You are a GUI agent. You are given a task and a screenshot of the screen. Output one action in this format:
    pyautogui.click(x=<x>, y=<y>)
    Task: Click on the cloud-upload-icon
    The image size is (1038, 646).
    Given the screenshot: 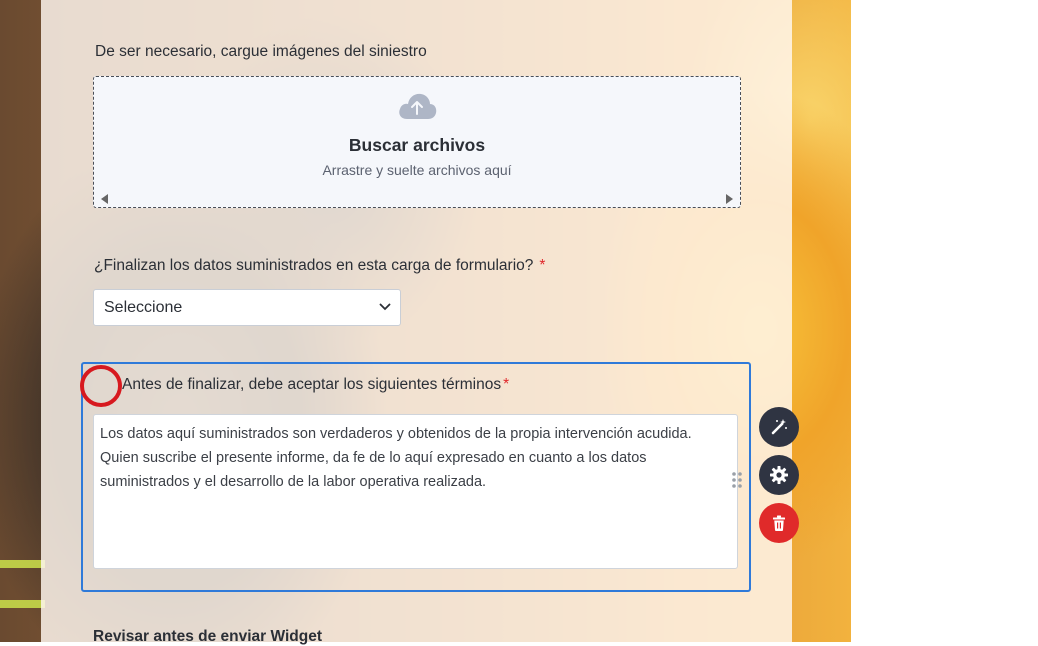 What is the action you would take?
    pyautogui.click(x=418, y=106)
    